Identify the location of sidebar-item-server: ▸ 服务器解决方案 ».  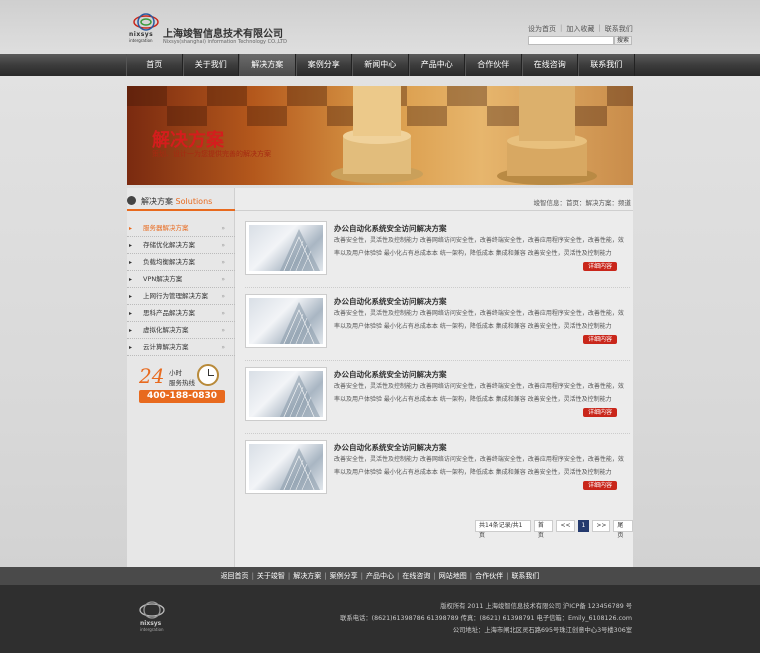
(181, 228).